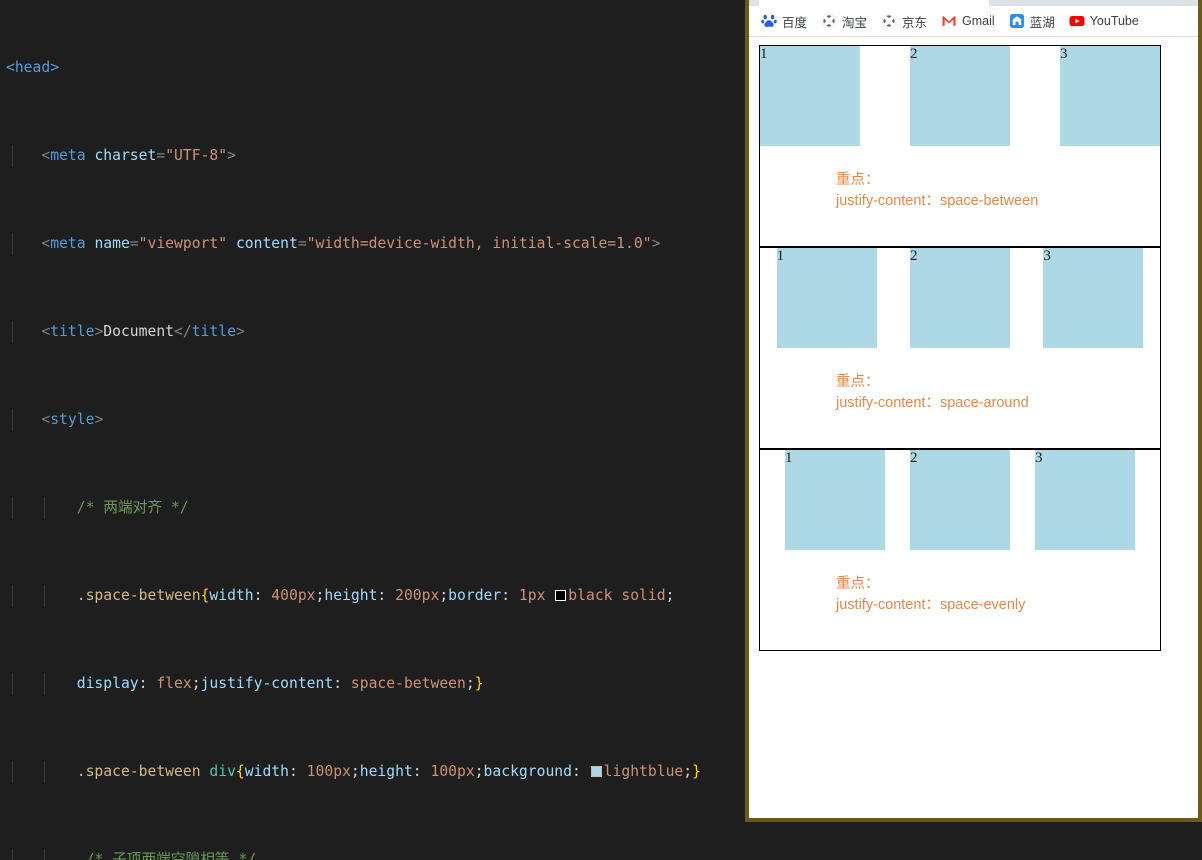 Image resolution: width=1202 pixels, height=860 pixels. I want to click on flex-demo-space-evenly: 1 2 3 重点： justify-content：space-evenly, so click(960, 550).